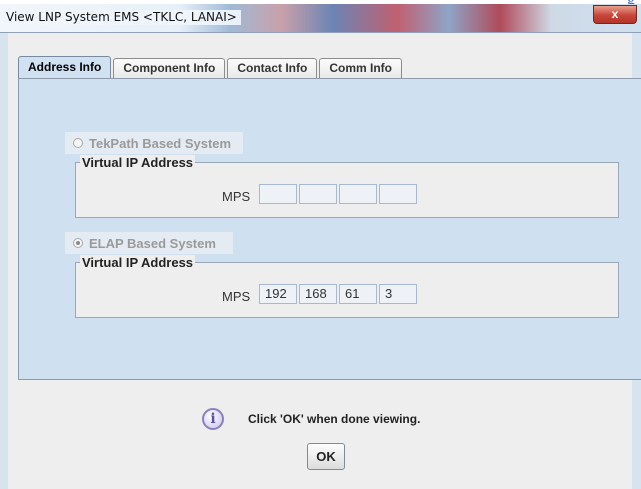 The width and height of the screenshot is (641, 489). What do you see at coordinates (138, 262) in the screenshot?
I see `elap-virtual-ip-legend: Virtual IP Address` at bounding box center [138, 262].